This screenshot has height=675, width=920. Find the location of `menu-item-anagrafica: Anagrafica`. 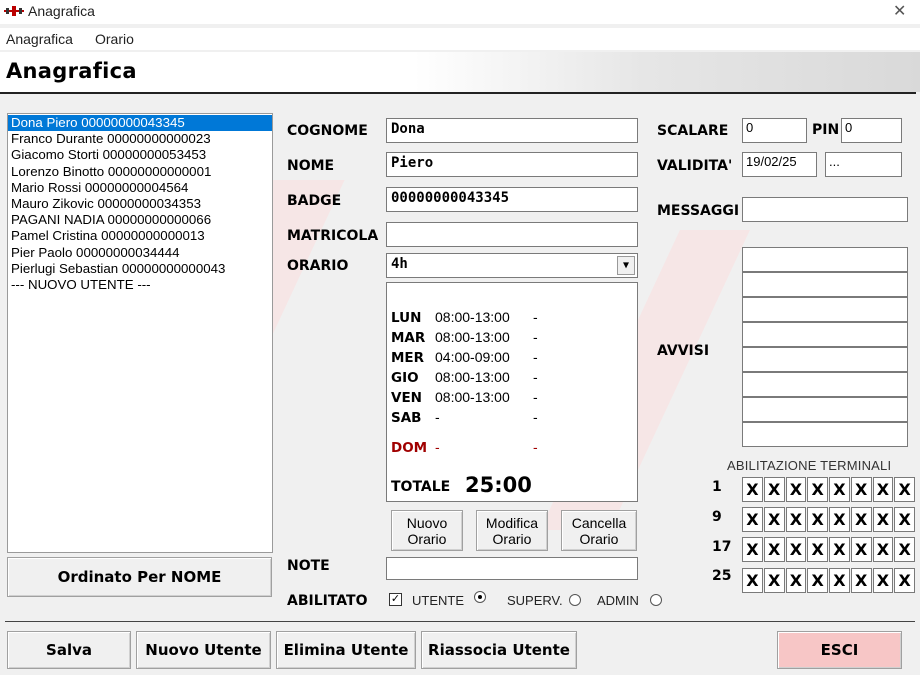

menu-item-anagrafica: Anagrafica is located at coordinates (39, 39).